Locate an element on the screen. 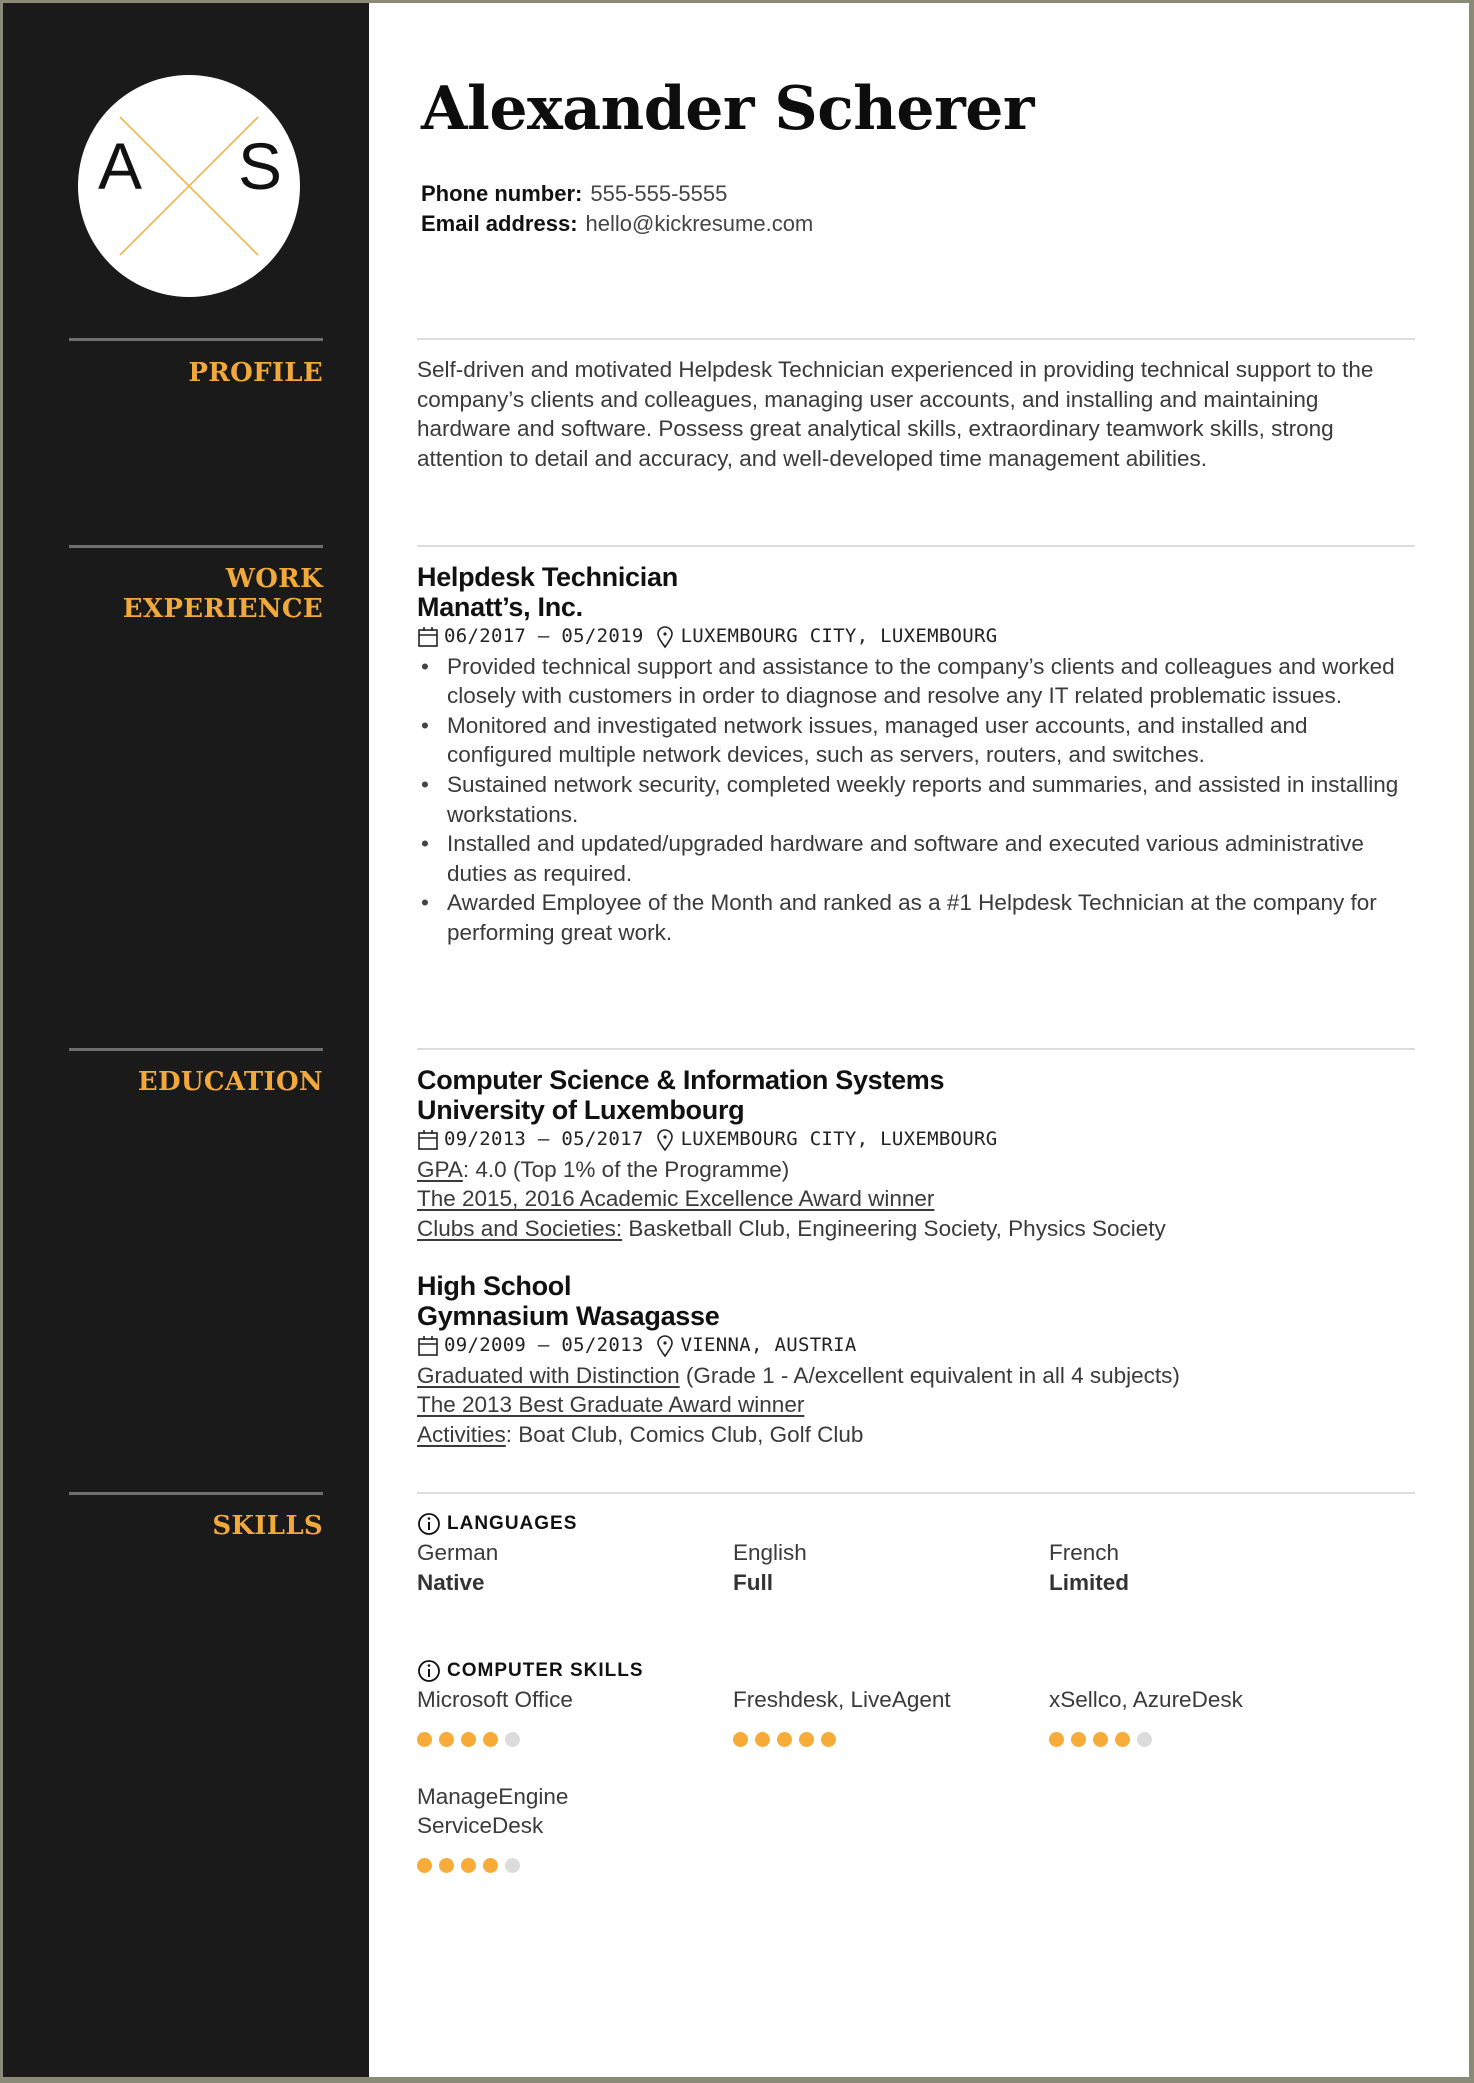 Image resolution: width=1474 pixels, height=2083 pixels. education-location: VIENNA, AUSTRIA is located at coordinates (768, 1345).